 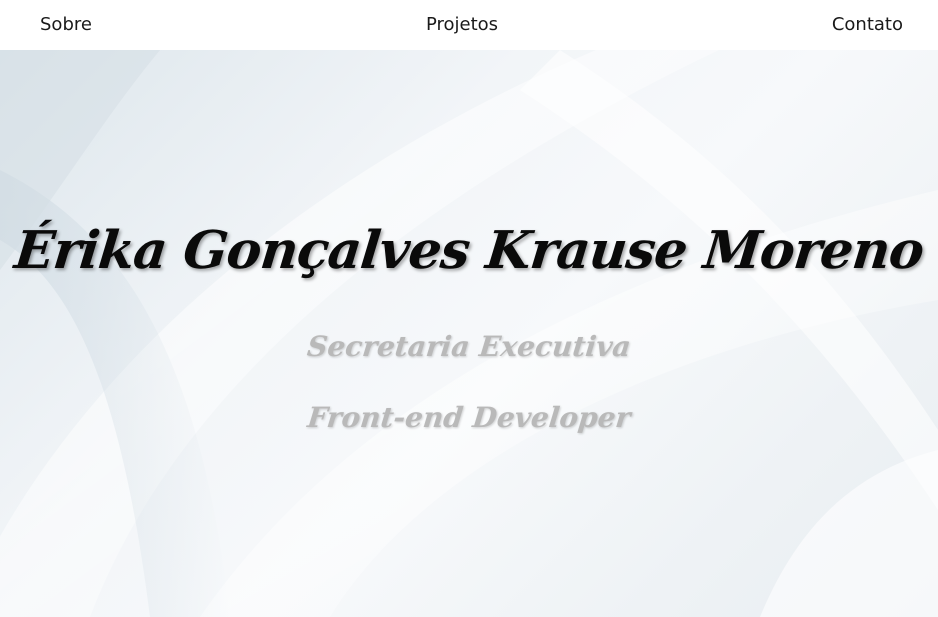 What do you see at coordinates (867, 25) in the screenshot?
I see `nav-link-contato: Contato` at bounding box center [867, 25].